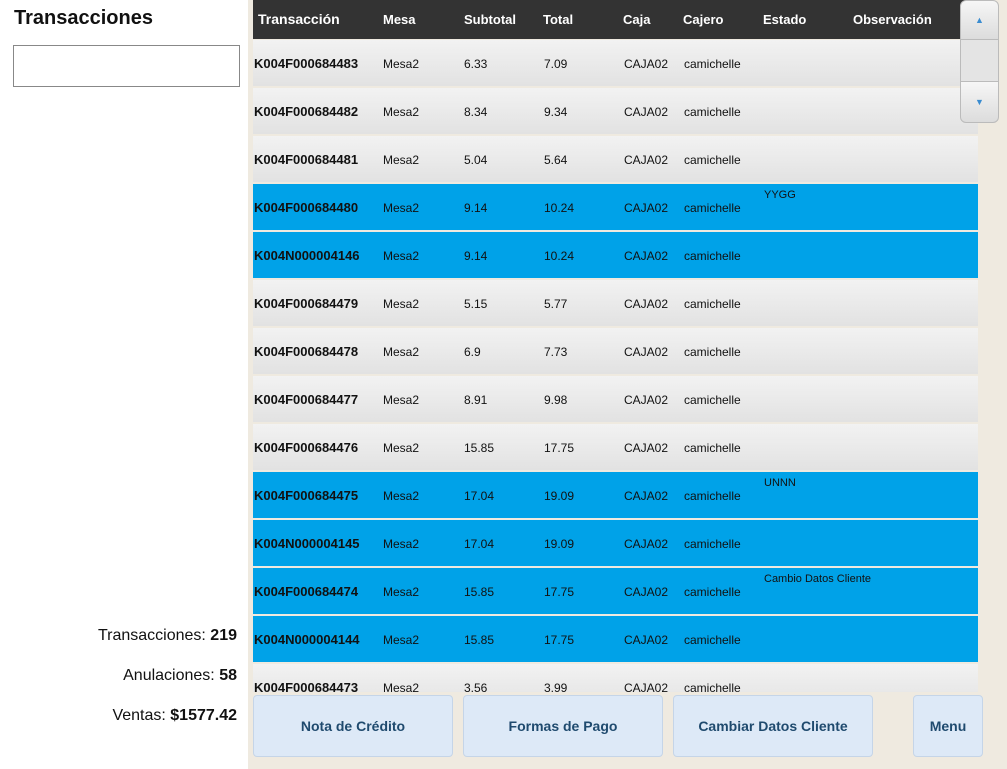 This screenshot has width=1007, height=769. I want to click on cell-observacion: UNNN, so click(780, 483).